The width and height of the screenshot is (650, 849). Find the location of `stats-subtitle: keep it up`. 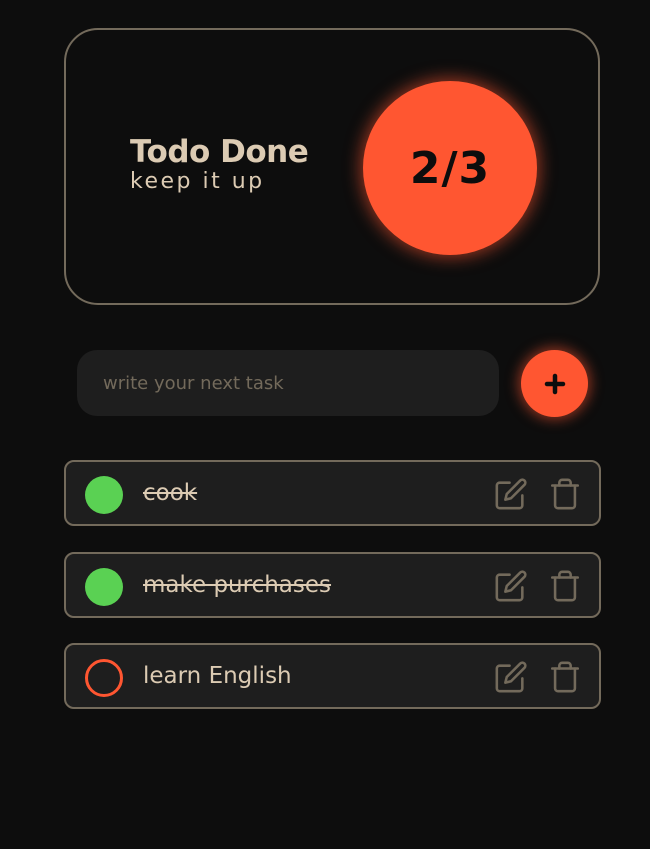

stats-subtitle: keep it up is located at coordinates (197, 181).